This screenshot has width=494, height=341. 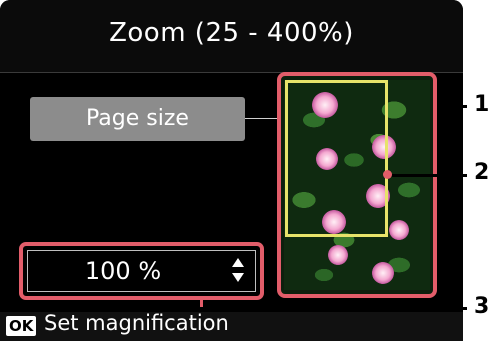 What do you see at coordinates (238, 262) in the screenshot?
I see `arrow-up-icon` at bounding box center [238, 262].